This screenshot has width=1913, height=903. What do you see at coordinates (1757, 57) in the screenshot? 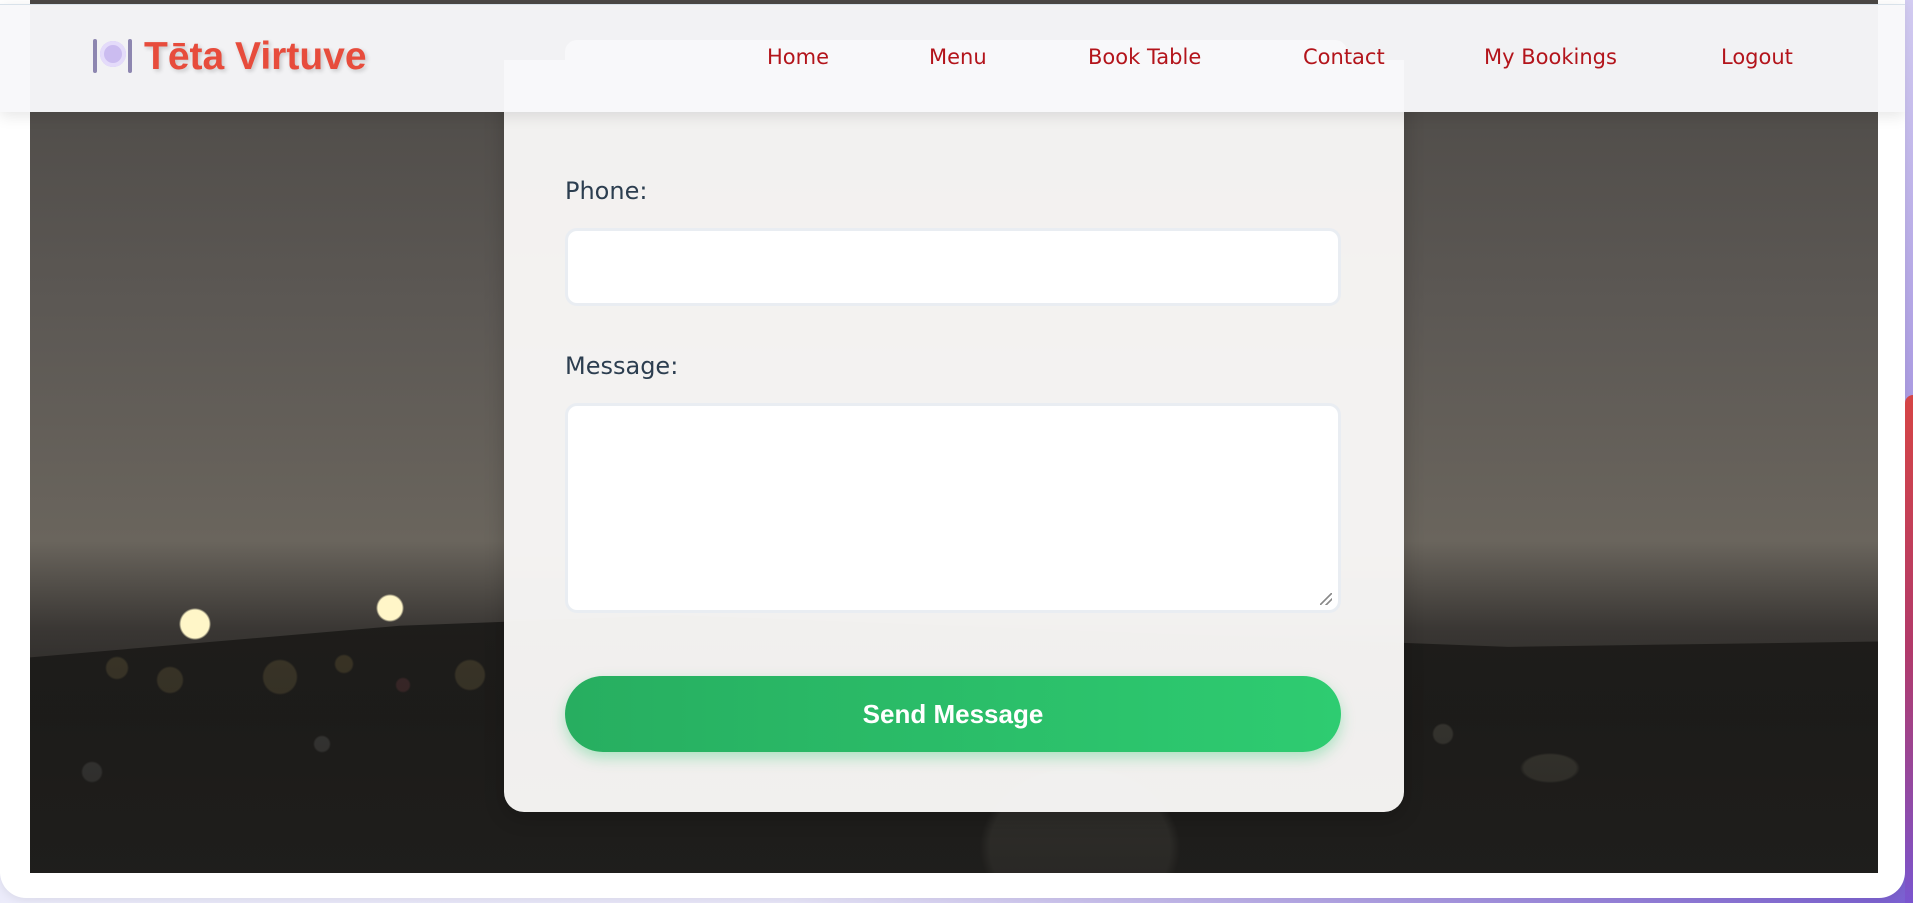
I see `nav-logout: Logout` at bounding box center [1757, 57].